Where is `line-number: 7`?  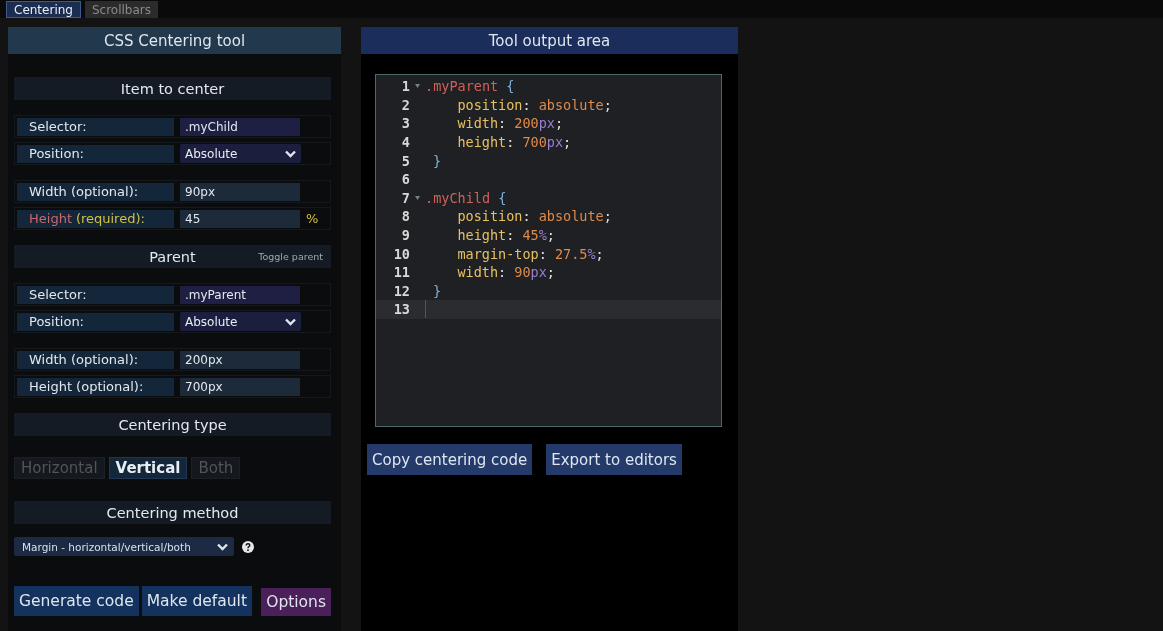 line-number: 7 is located at coordinates (405, 197).